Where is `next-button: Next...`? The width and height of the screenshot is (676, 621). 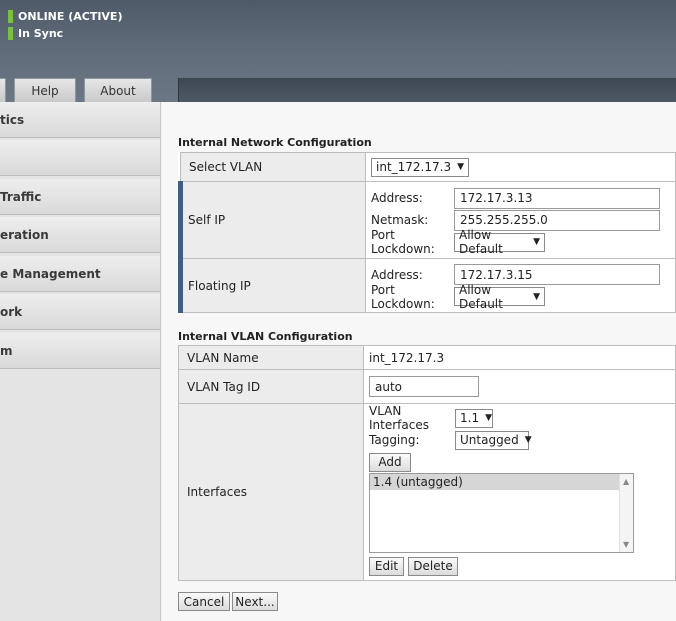
next-button: Next... is located at coordinates (255, 601).